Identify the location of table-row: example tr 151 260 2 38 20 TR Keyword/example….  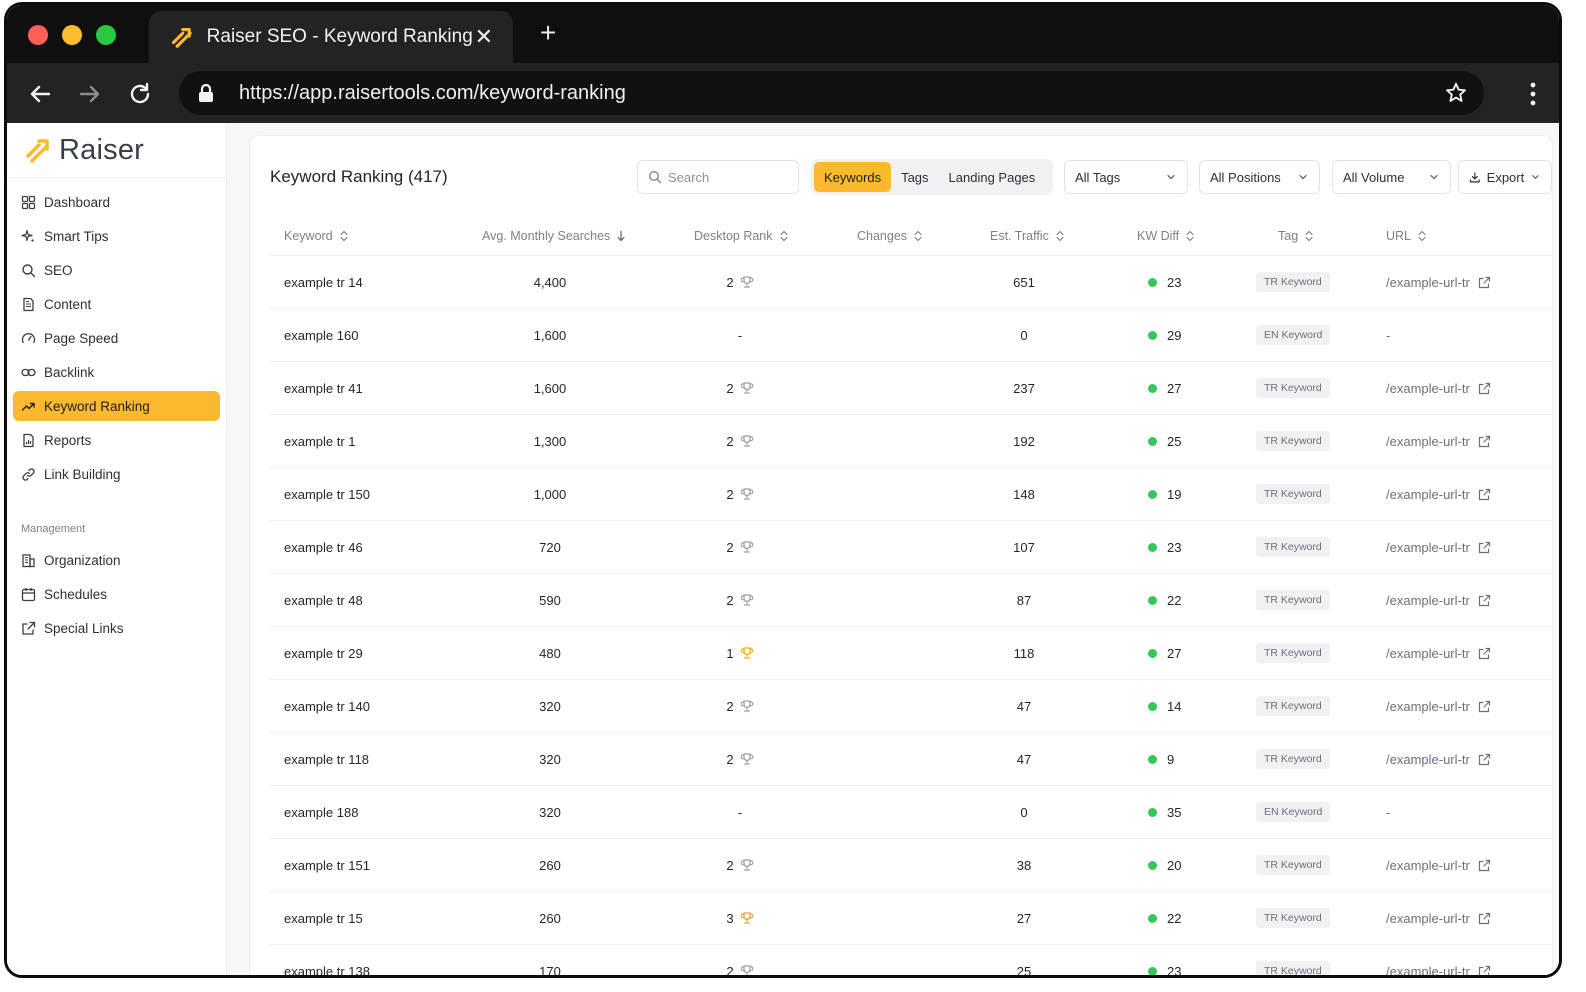
(911, 865).